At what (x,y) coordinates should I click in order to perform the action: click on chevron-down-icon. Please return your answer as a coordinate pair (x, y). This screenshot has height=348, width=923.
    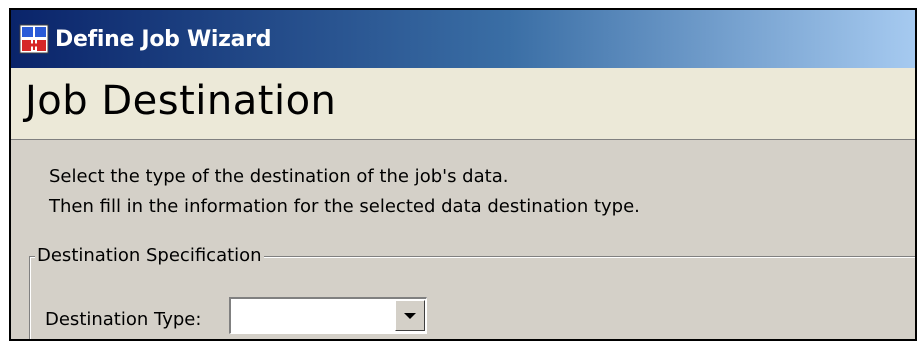
    Looking at the image, I should click on (410, 315).